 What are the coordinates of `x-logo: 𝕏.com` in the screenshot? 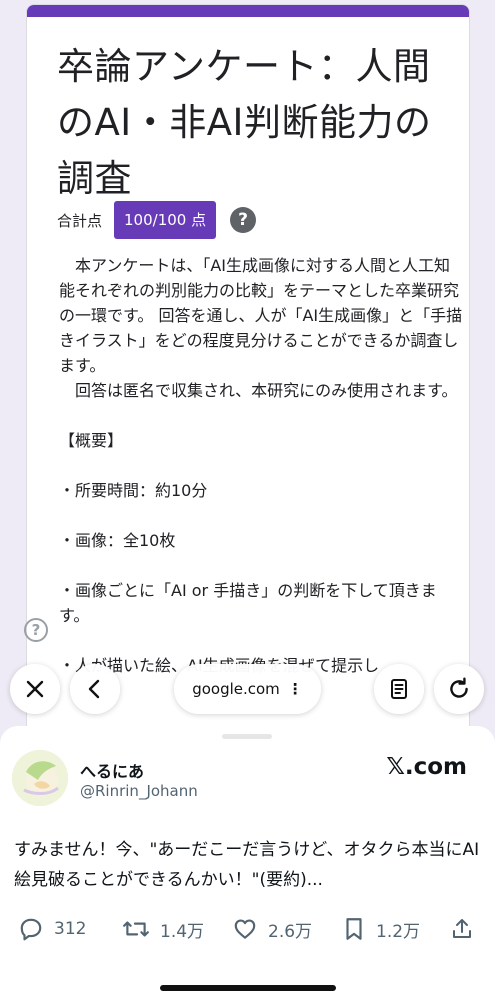 It's located at (426, 767).